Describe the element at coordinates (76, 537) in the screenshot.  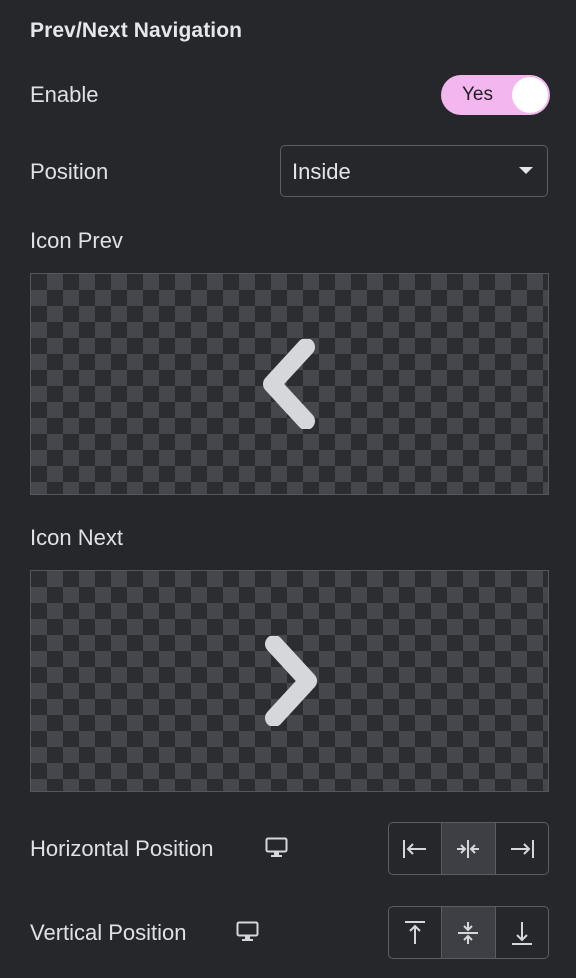
I see `icon-next-label: Icon Next` at that location.